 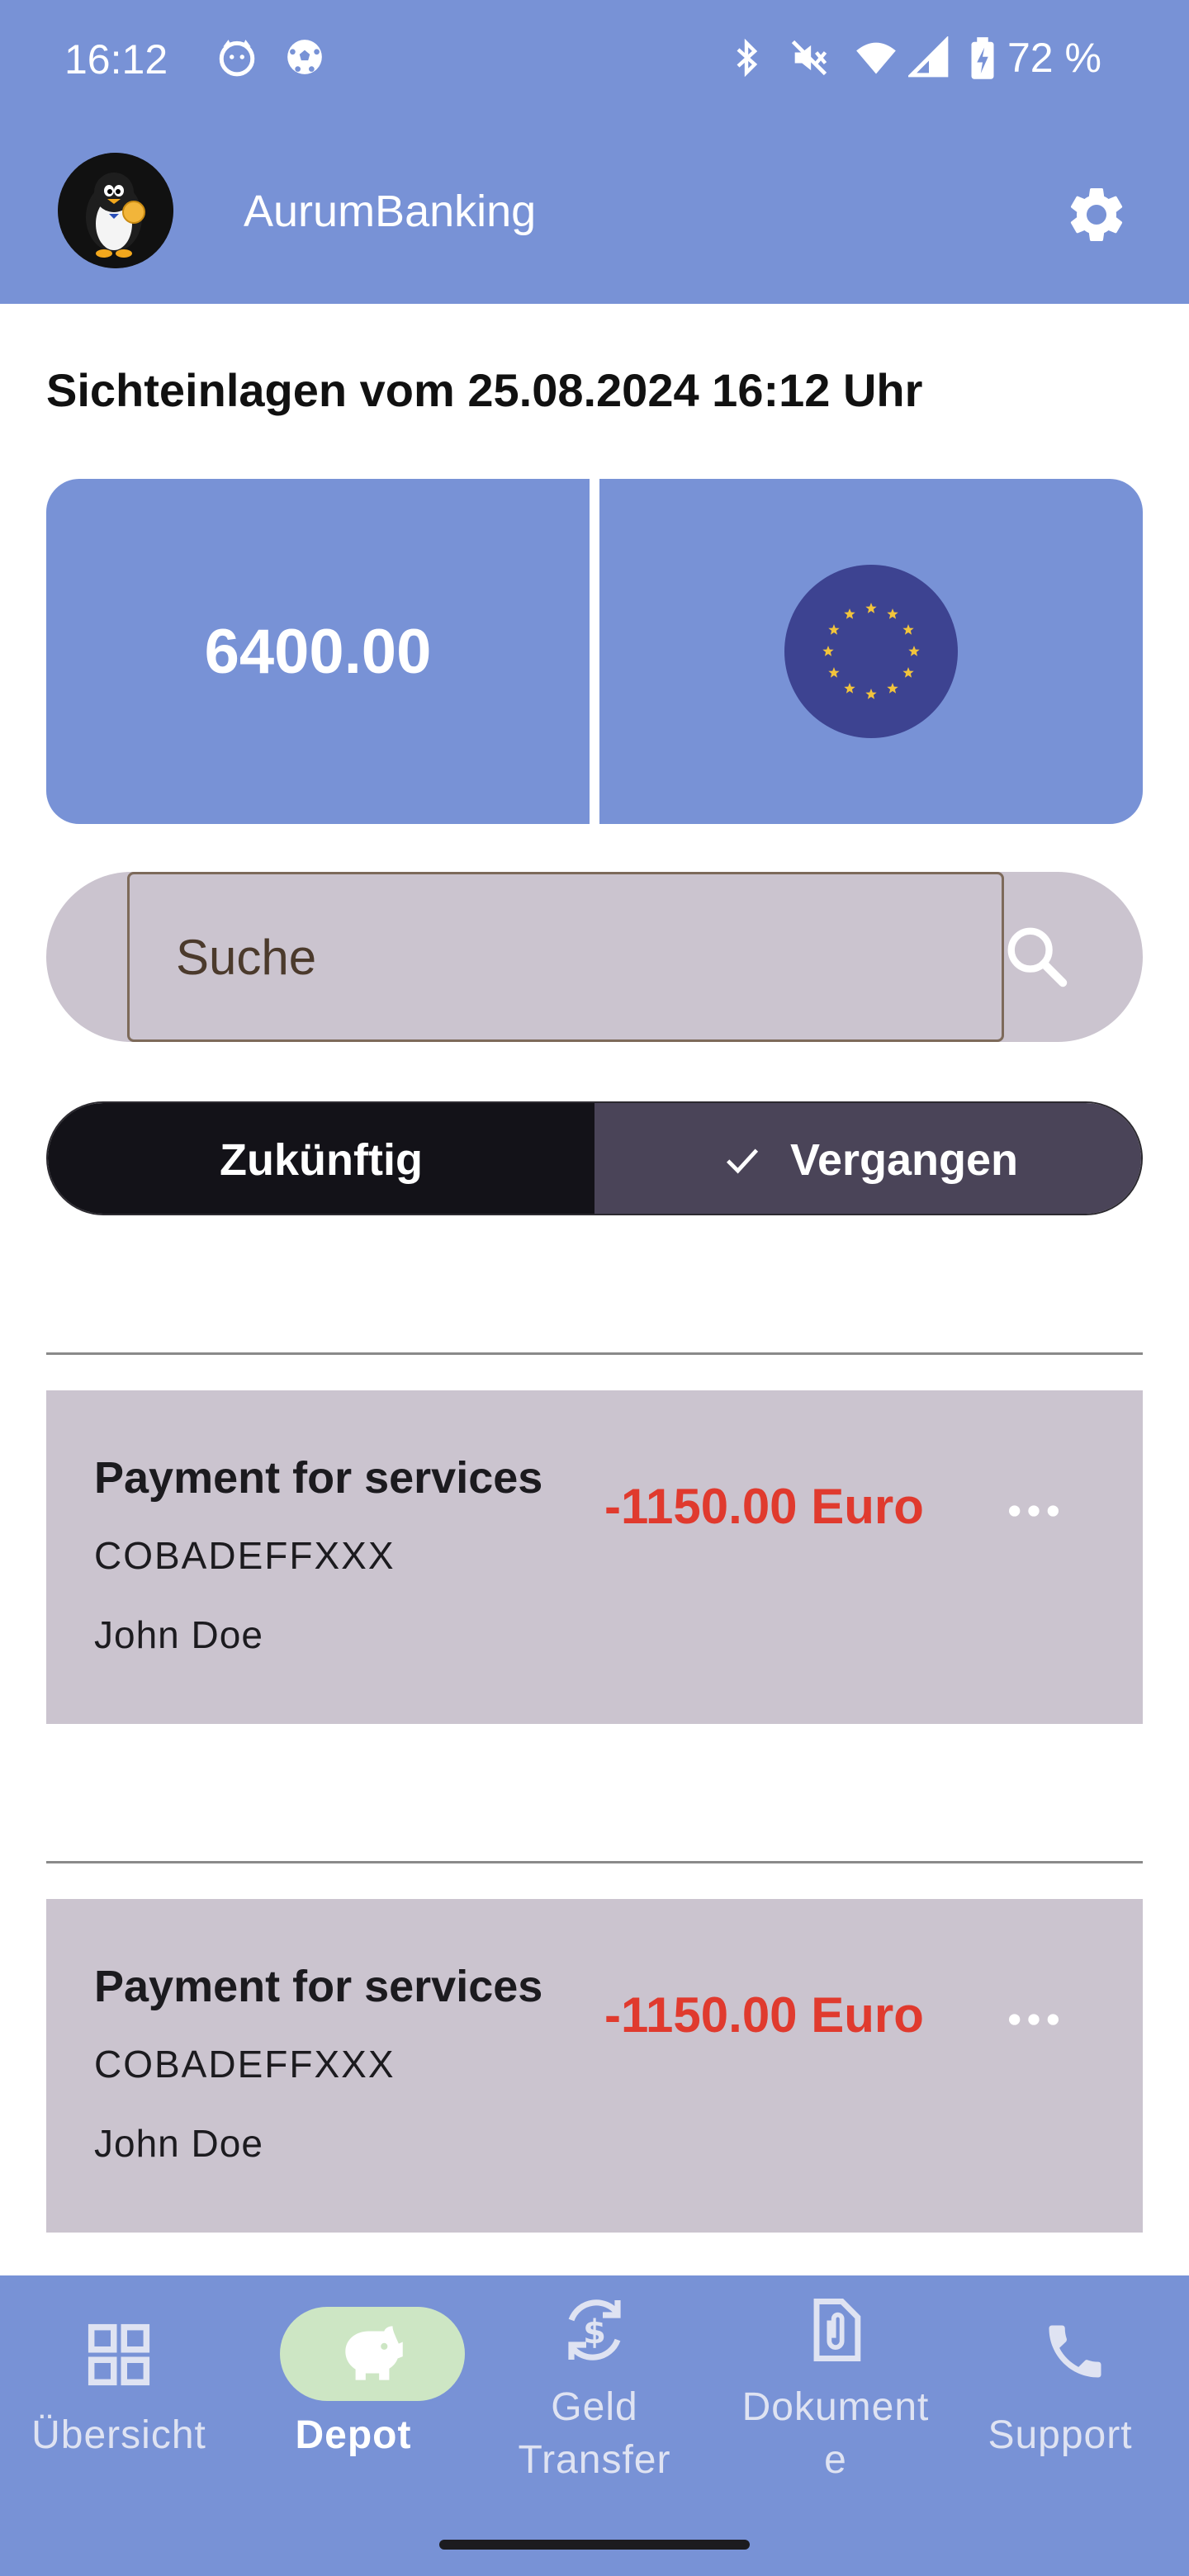 I want to click on nav-item-support: Support, so click(x=1075, y=2411).